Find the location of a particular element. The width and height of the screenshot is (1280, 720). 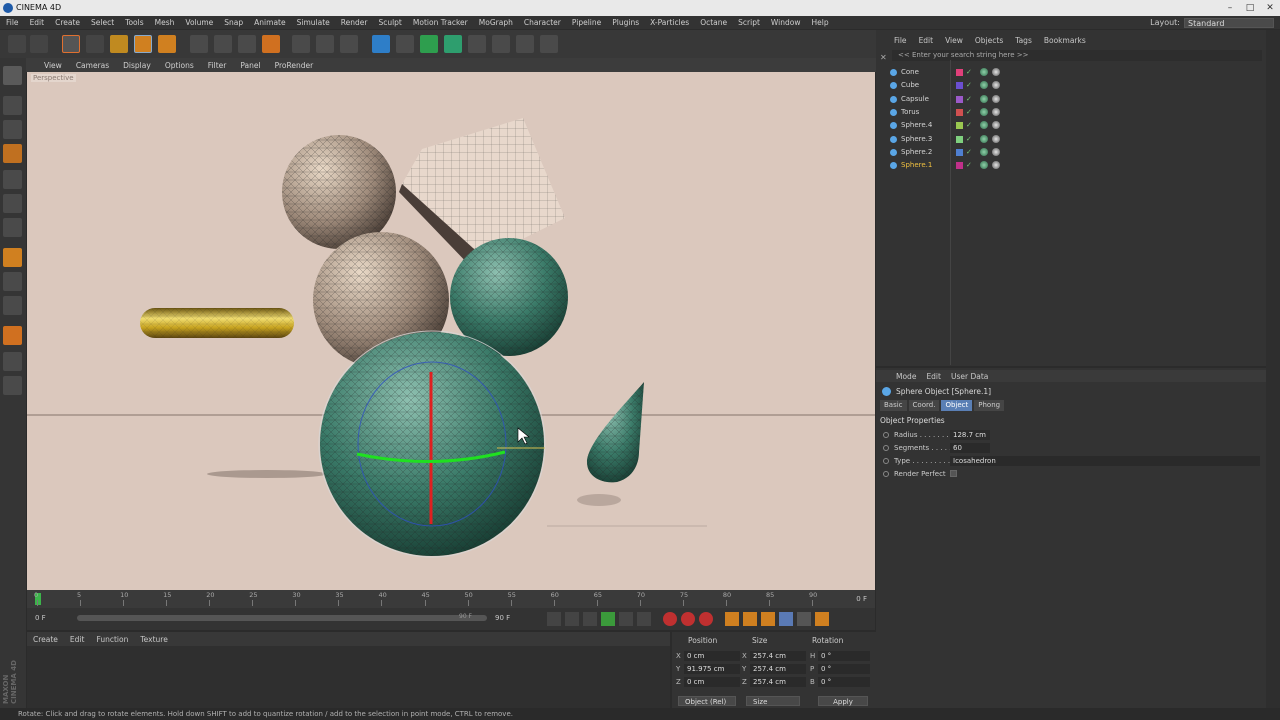

workplane-icon is located at coordinates (12, 153).